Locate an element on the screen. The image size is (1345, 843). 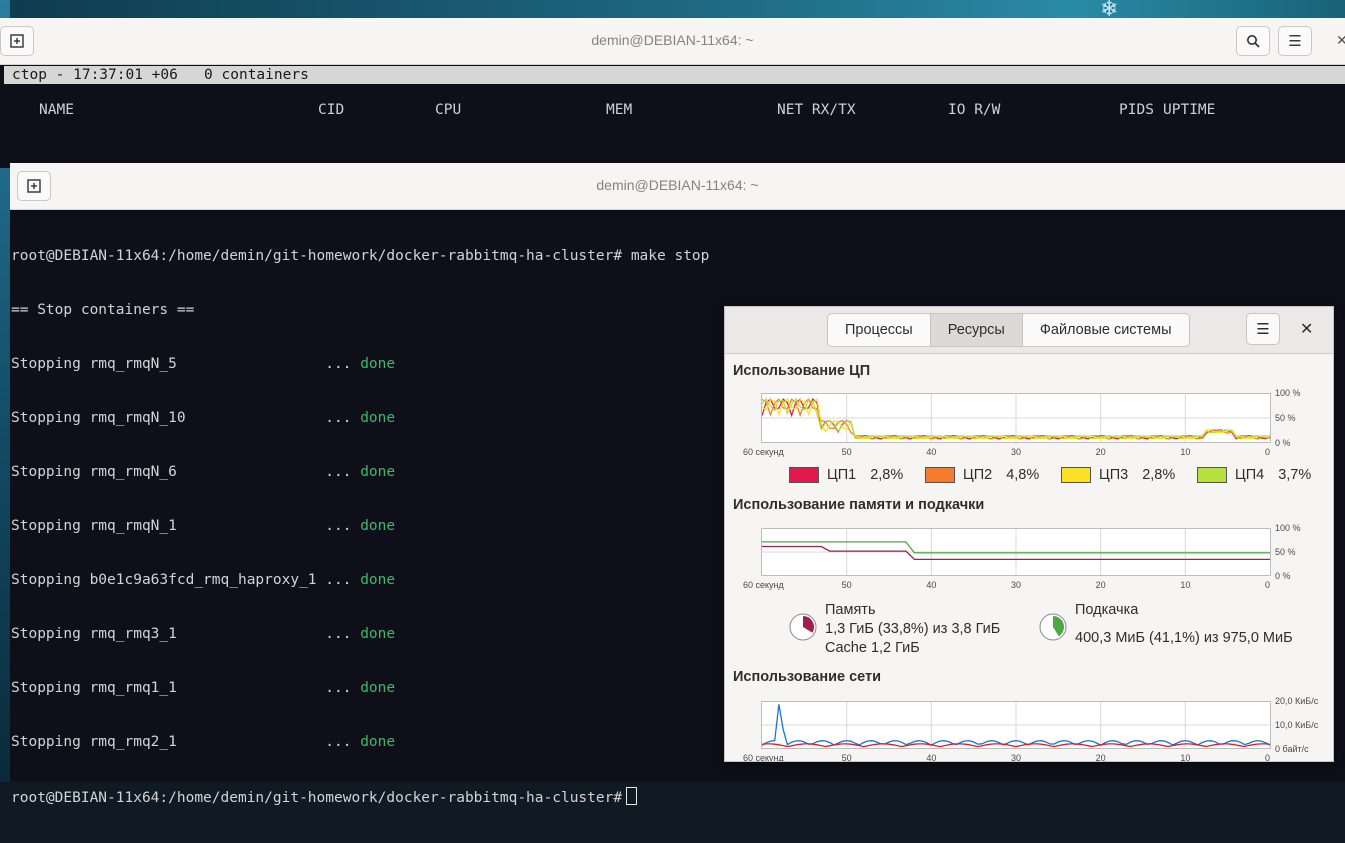
memory-history-graph is located at coordinates (1016, 552).